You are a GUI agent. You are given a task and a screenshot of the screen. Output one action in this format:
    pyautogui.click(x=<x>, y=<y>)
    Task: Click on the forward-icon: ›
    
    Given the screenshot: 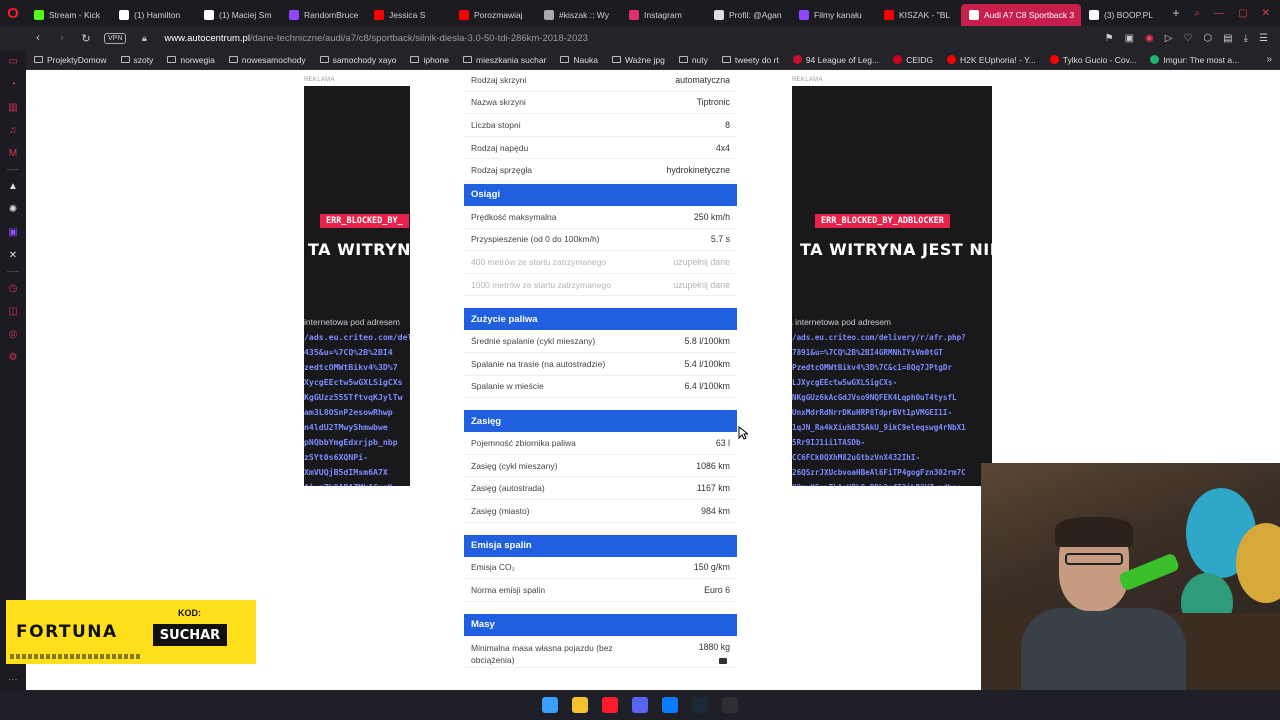 What is the action you would take?
    pyautogui.click(x=62, y=38)
    